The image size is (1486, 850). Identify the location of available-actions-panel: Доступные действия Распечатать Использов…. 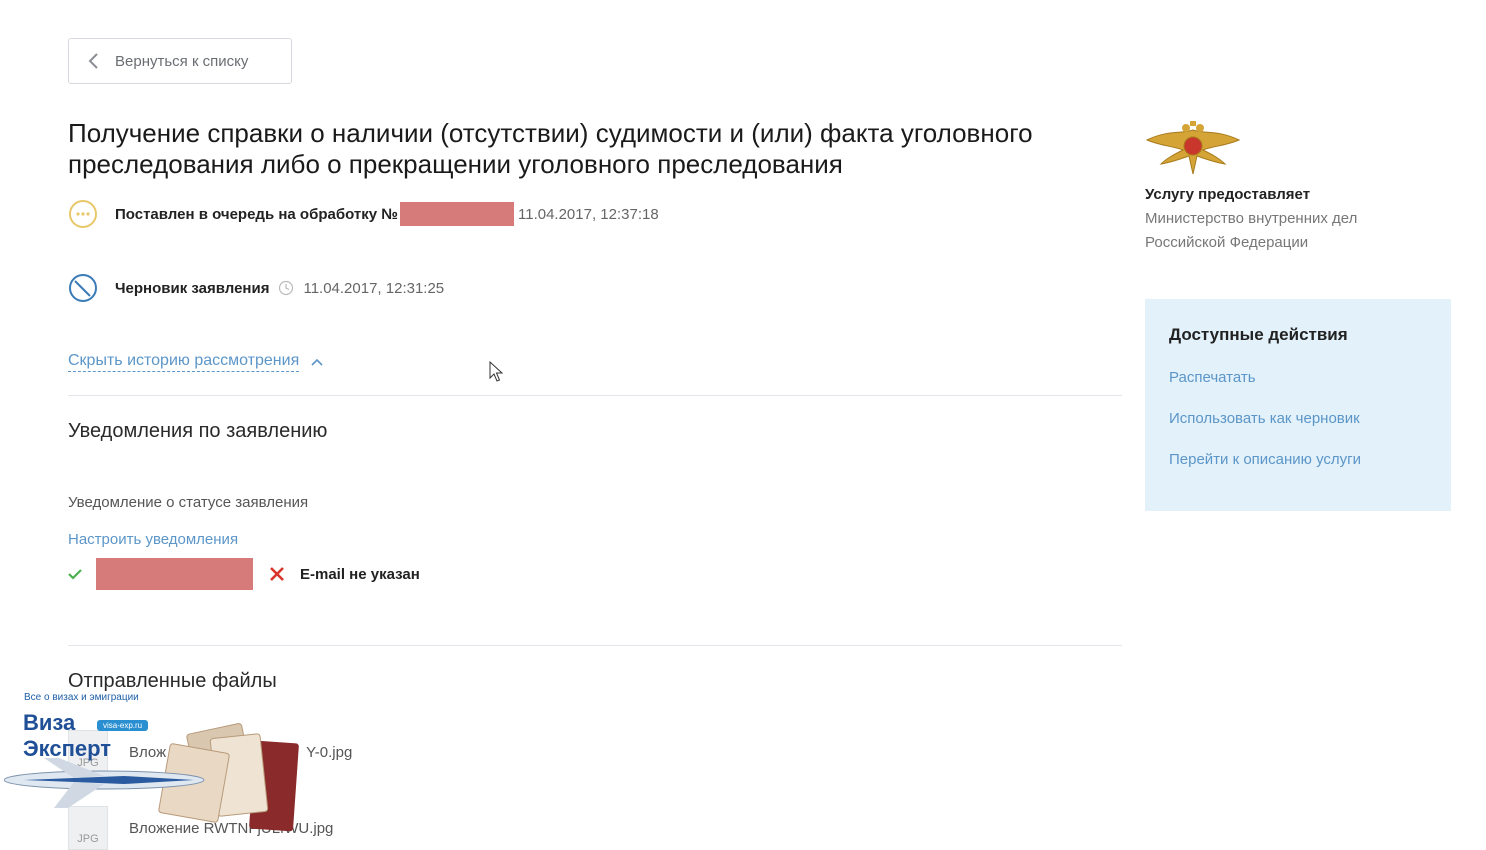
(1298, 405).